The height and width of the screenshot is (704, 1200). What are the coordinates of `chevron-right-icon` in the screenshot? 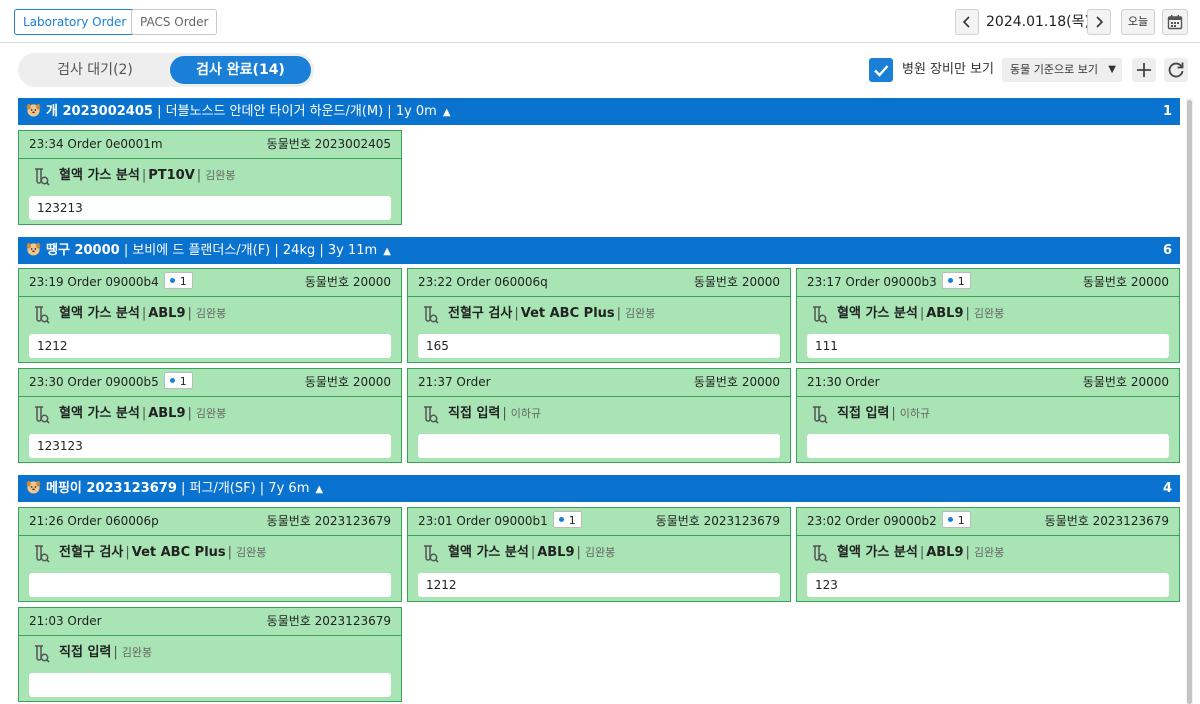 It's located at (1100, 22).